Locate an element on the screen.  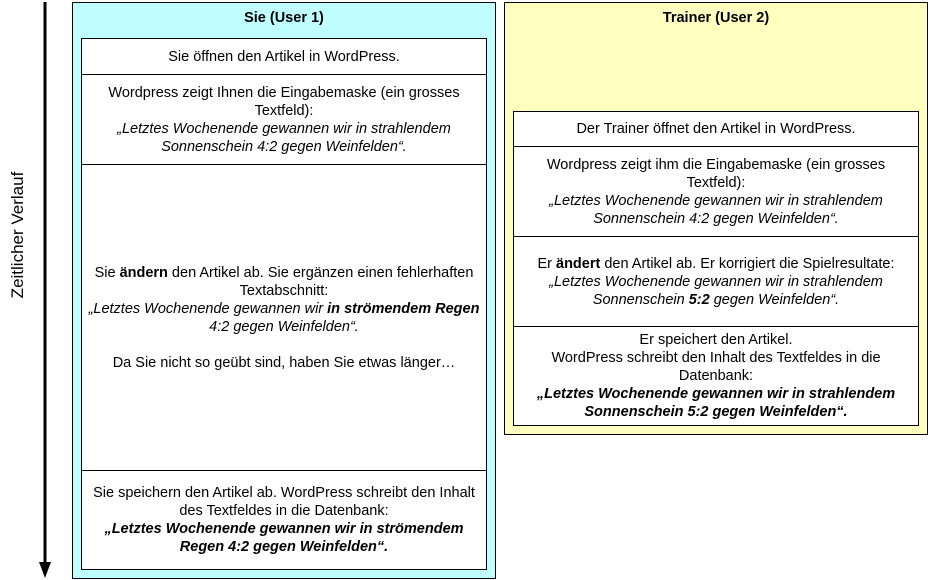
user1-title: Sie (User 1) is located at coordinates (284, 18).